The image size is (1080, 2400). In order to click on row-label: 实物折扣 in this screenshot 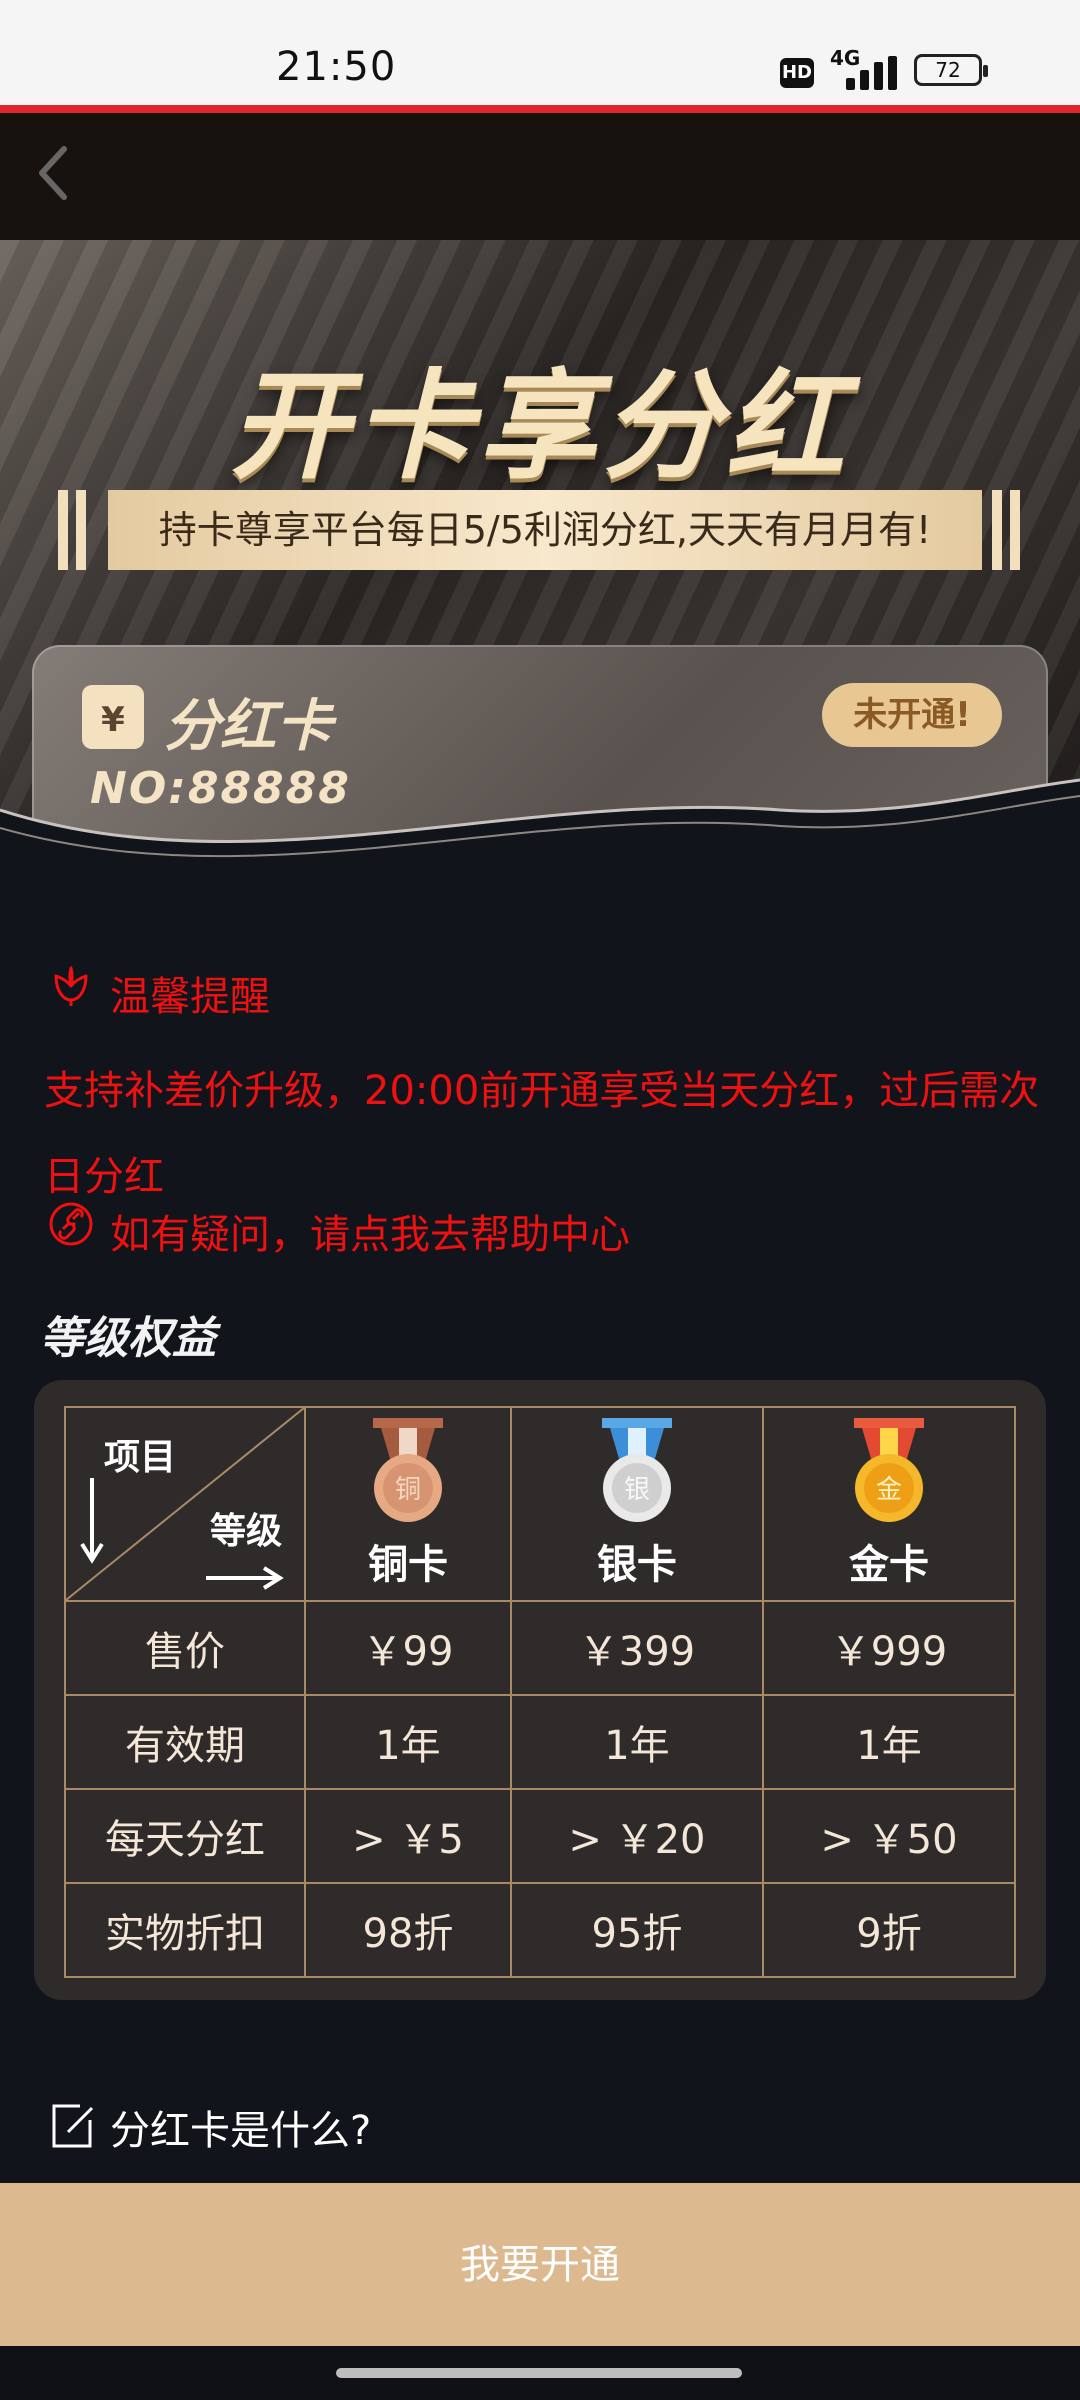, I will do `click(185, 1930)`.